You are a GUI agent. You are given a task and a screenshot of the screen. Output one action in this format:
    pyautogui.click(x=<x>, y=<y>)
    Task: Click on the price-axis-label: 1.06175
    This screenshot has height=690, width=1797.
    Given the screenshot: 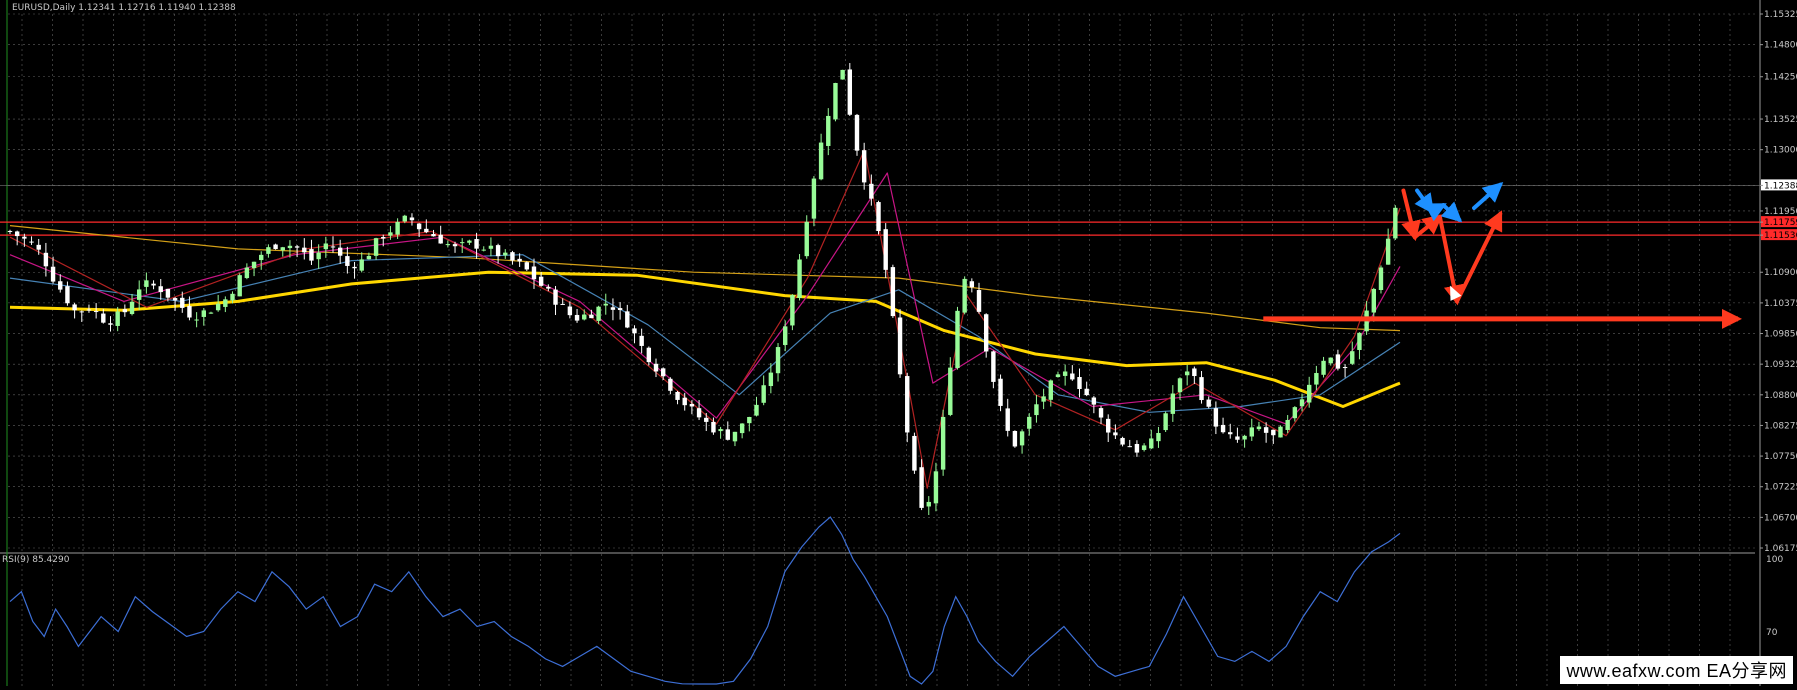 What is the action you would take?
    pyautogui.click(x=1780, y=549)
    